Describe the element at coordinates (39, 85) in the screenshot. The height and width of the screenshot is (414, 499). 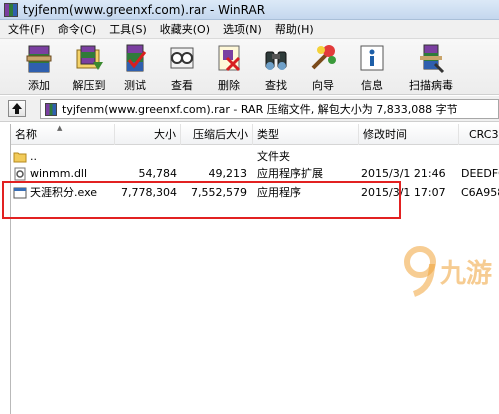
I see `add-button-label: 添加` at that location.